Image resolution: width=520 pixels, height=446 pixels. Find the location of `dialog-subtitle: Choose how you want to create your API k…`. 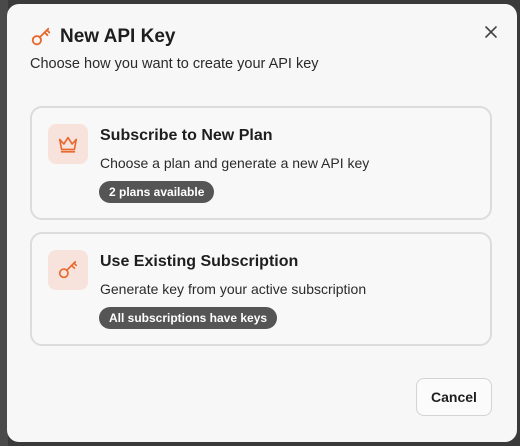

dialog-subtitle: Choose how you want to create your API k… is located at coordinates (174, 64).